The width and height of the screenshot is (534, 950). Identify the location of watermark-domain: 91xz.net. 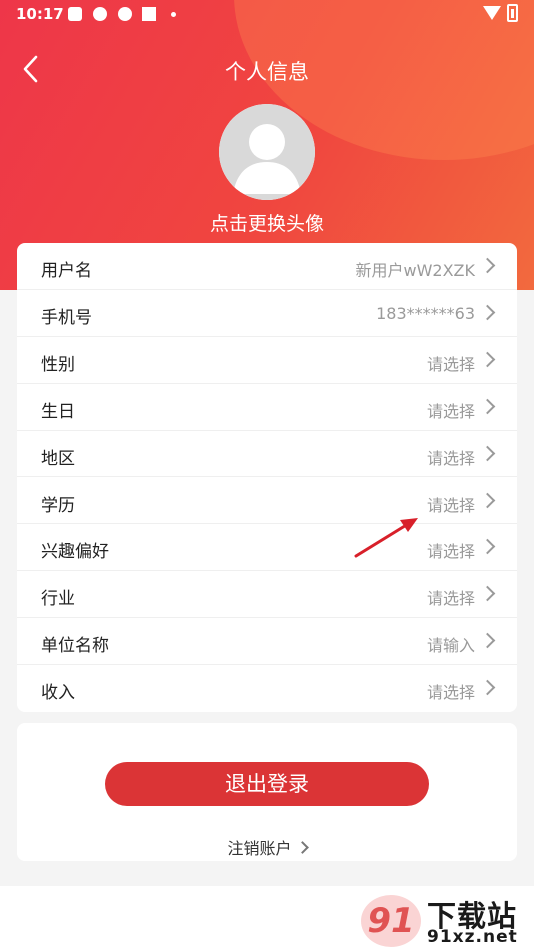
(472, 937).